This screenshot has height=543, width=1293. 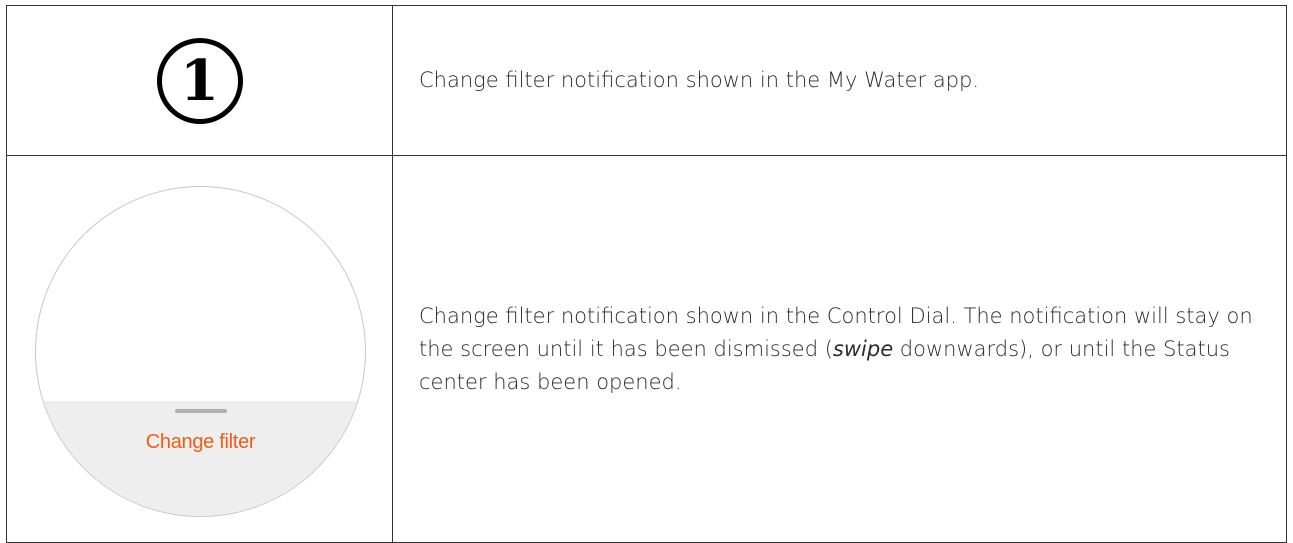 What do you see at coordinates (200, 411) in the screenshot?
I see `swipe-handle-icon` at bounding box center [200, 411].